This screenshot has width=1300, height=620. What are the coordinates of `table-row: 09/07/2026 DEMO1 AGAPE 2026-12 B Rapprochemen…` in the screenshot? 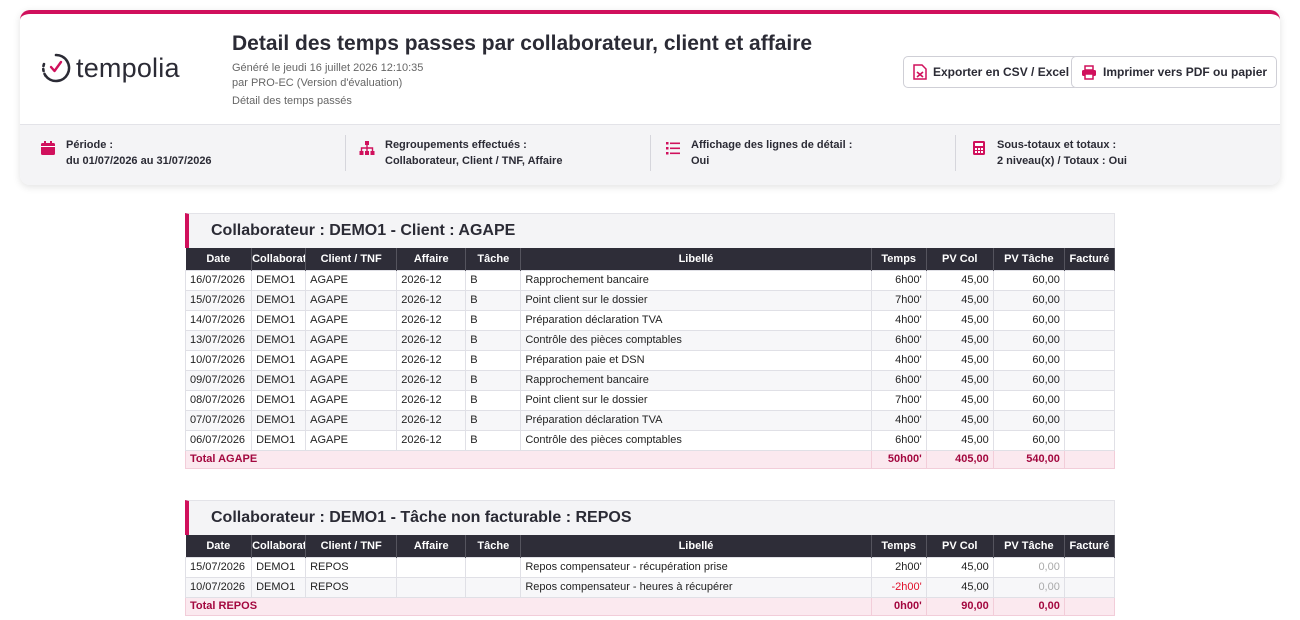 It's located at (650, 380).